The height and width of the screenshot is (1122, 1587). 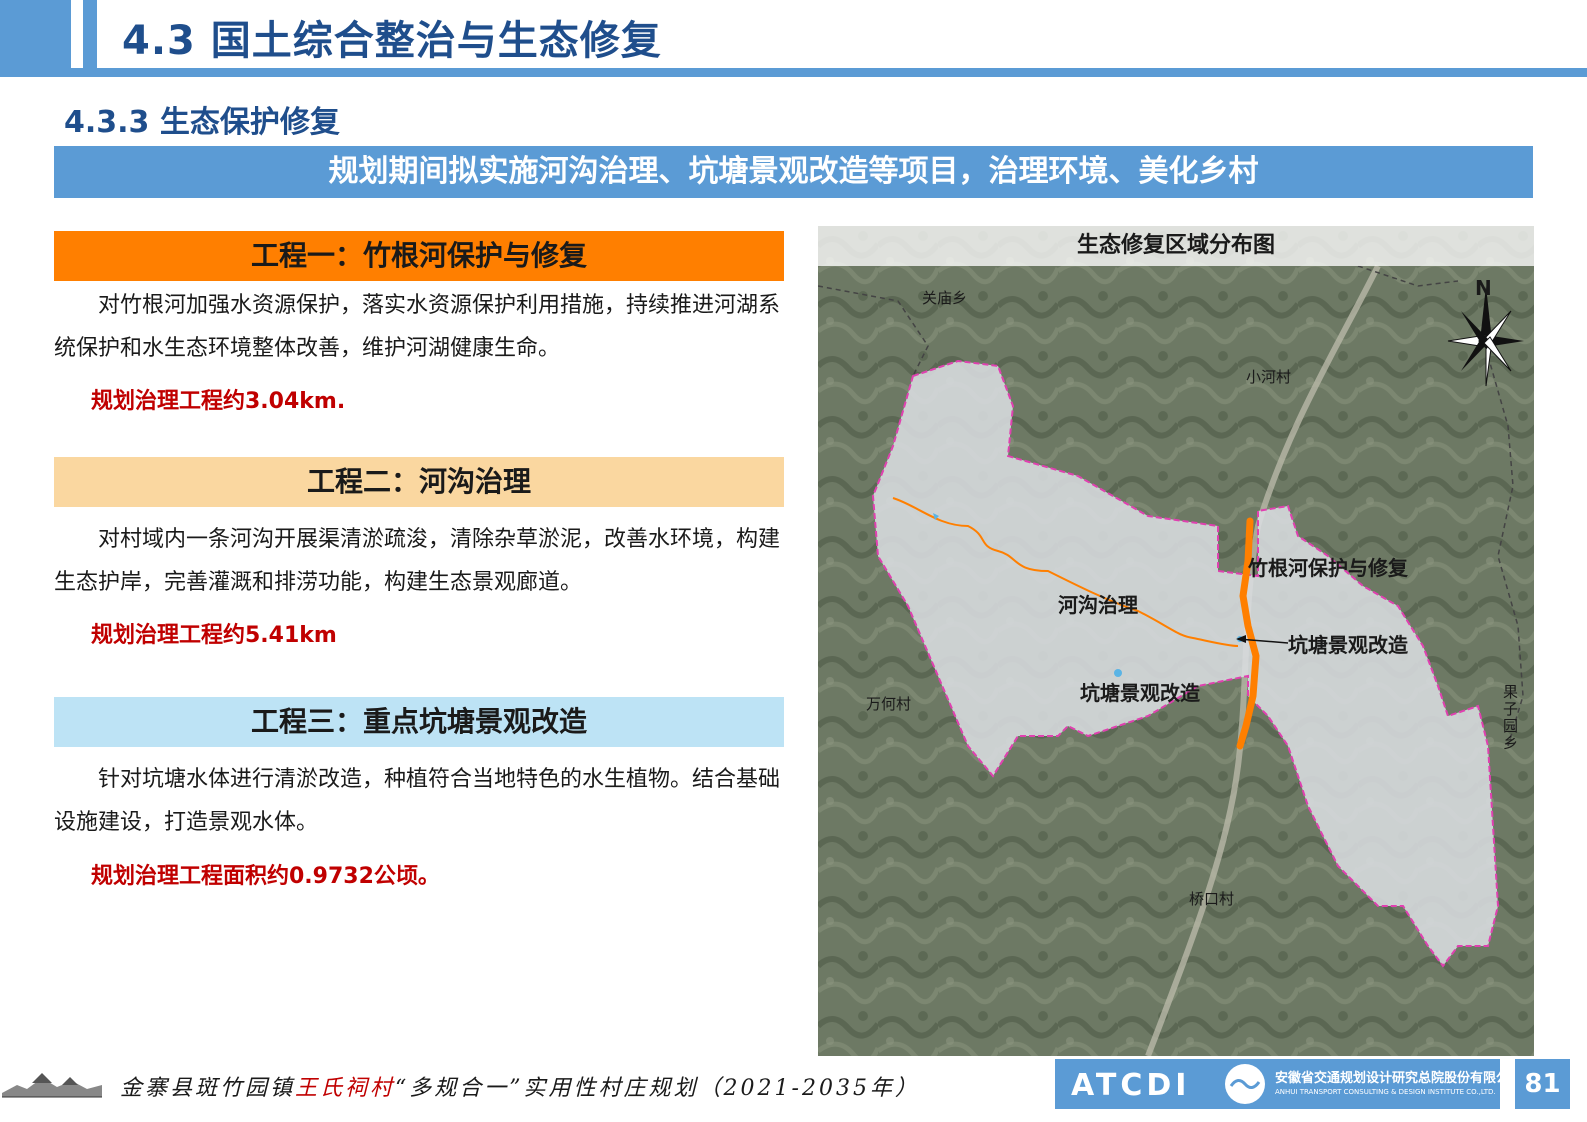 I want to click on map-label-kengtang-center: 坑塘景观改造, so click(x=1140, y=693).